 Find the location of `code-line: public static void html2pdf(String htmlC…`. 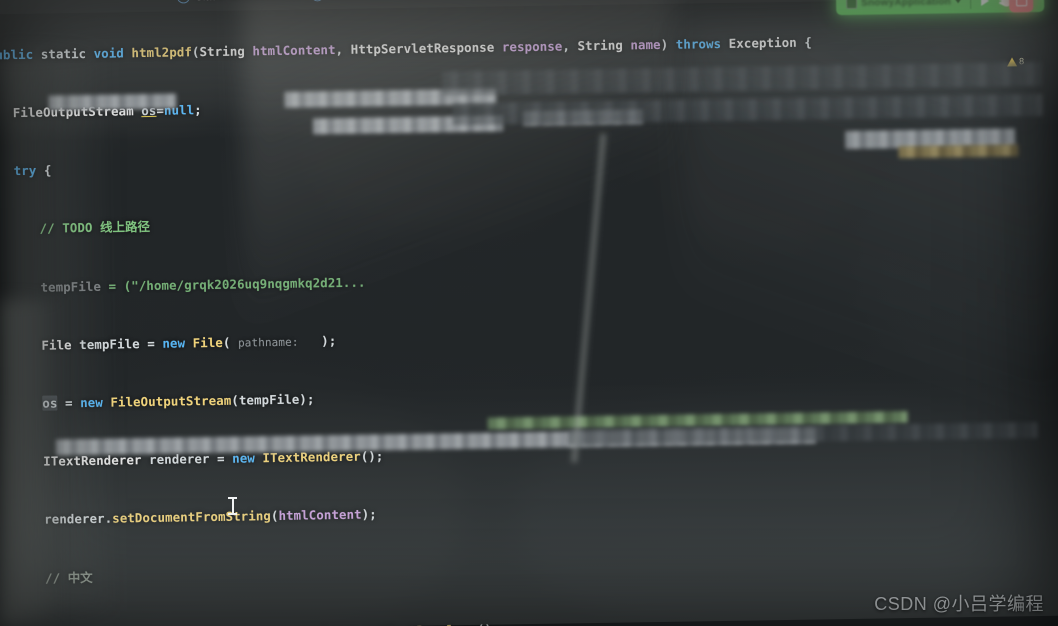

code-line: public static void html2pdf(String htmlC… is located at coordinates (406, 48).